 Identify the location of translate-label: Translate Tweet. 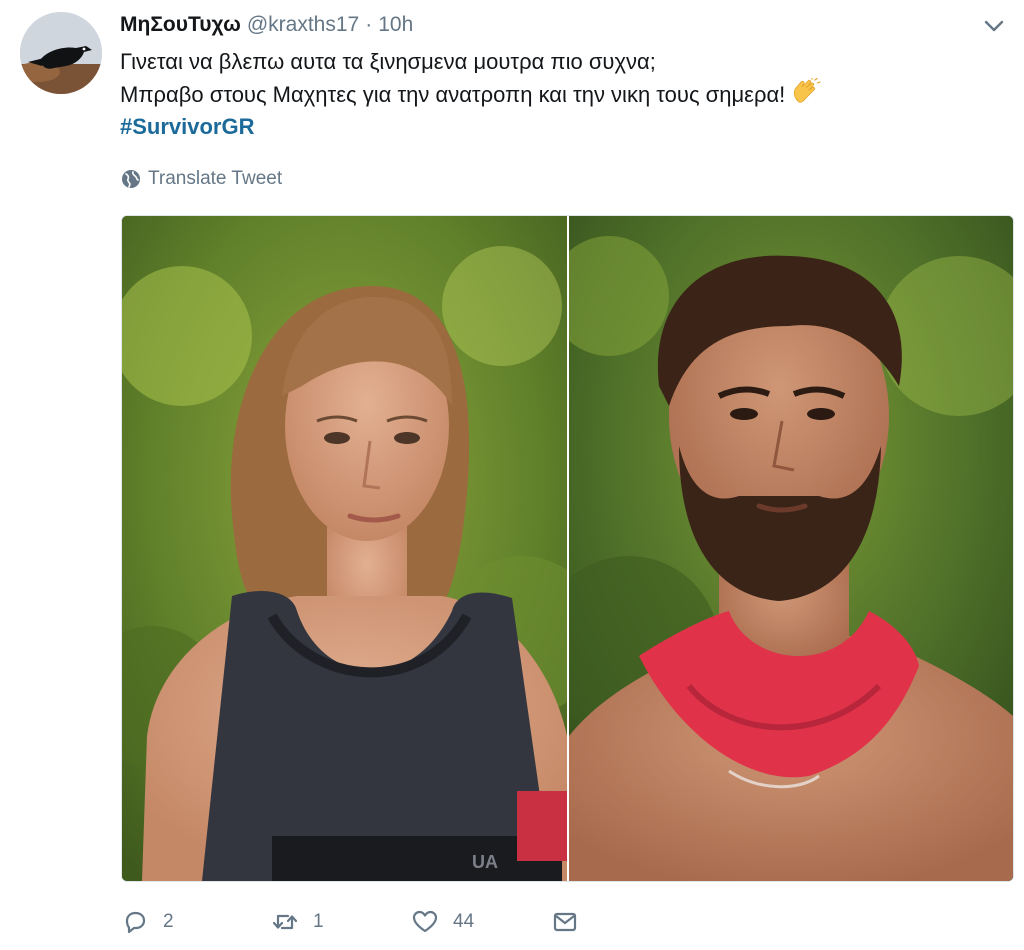
(215, 178).